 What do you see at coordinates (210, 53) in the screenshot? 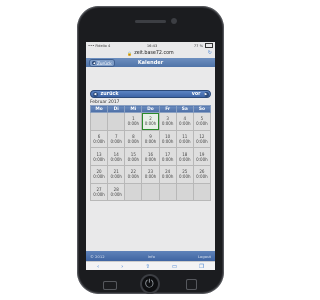
I see `reload-icon: ↻` at bounding box center [210, 53].